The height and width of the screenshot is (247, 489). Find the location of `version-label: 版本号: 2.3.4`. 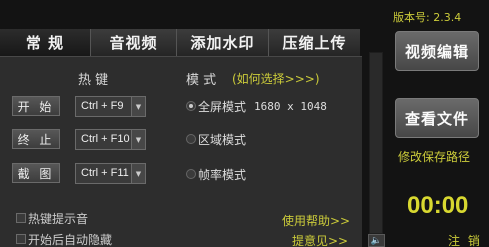

version-label: 版本号: 2.3.4 is located at coordinates (427, 17).